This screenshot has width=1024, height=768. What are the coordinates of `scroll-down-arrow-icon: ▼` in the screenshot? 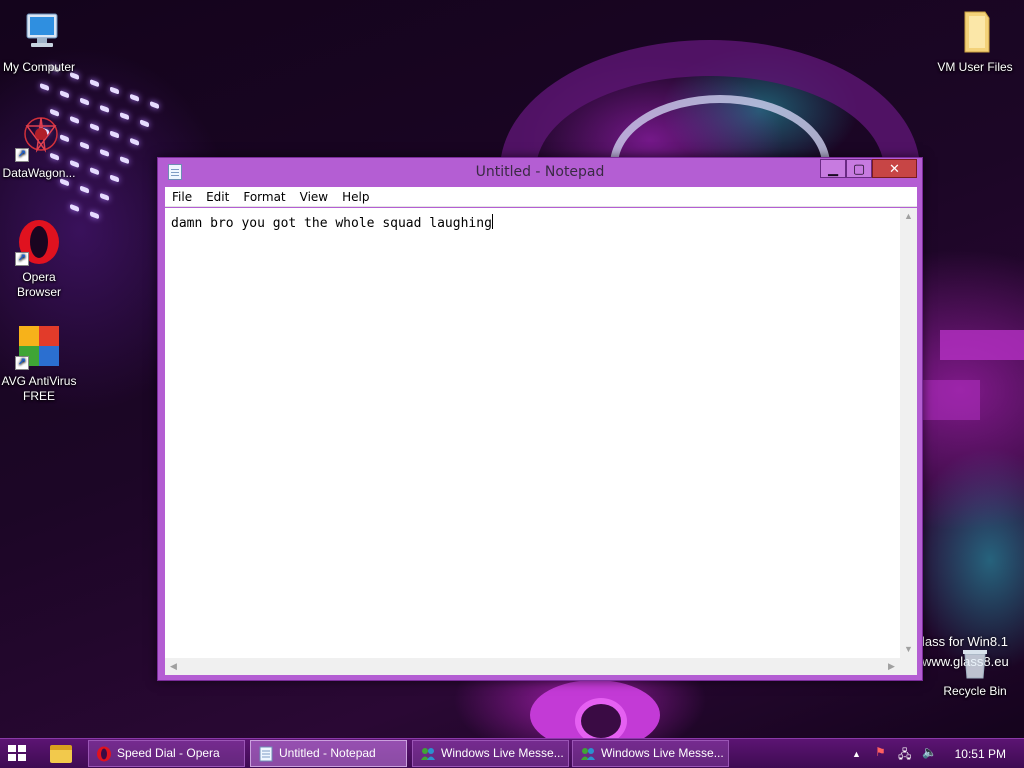 It's located at (908, 649).